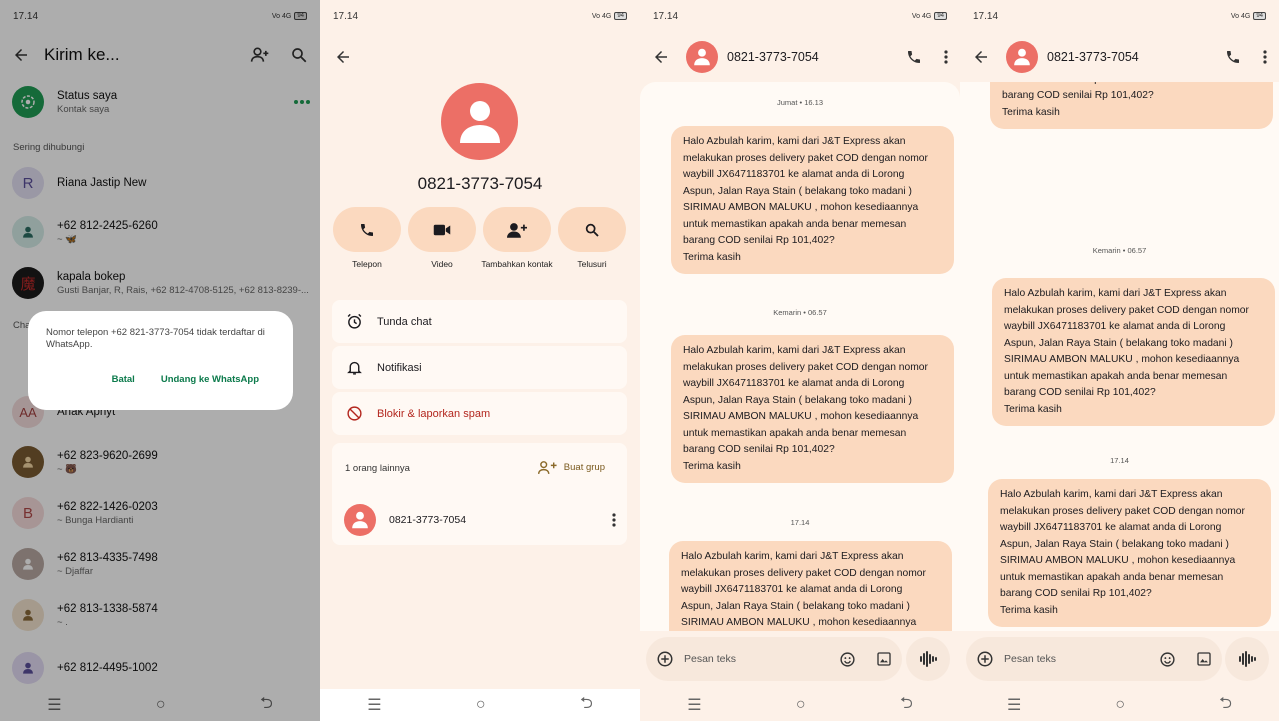 The image size is (1279, 721). What do you see at coordinates (517, 264) in the screenshot?
I see `add-contact-label: Tambahkan kontak` at bounding box center [517, 264].